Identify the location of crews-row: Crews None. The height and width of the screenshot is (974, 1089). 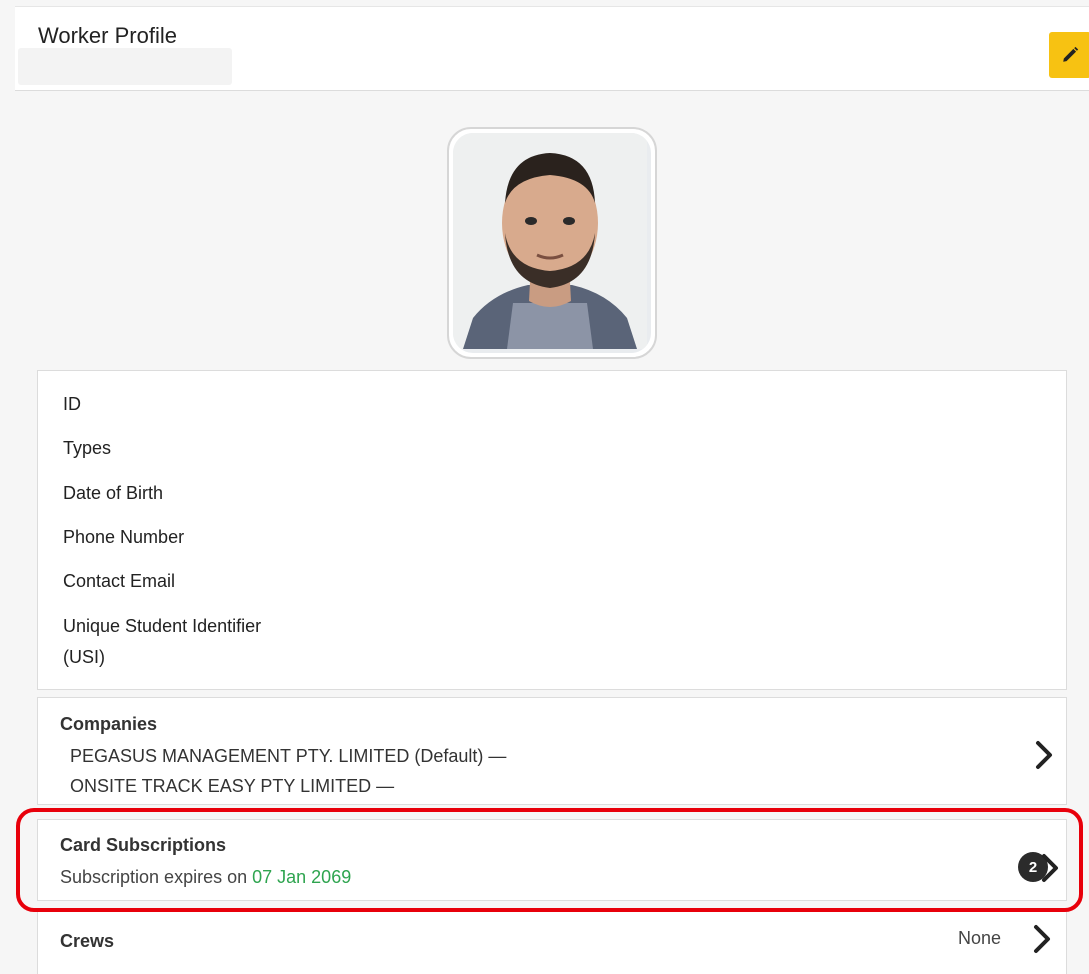
(552, 941).